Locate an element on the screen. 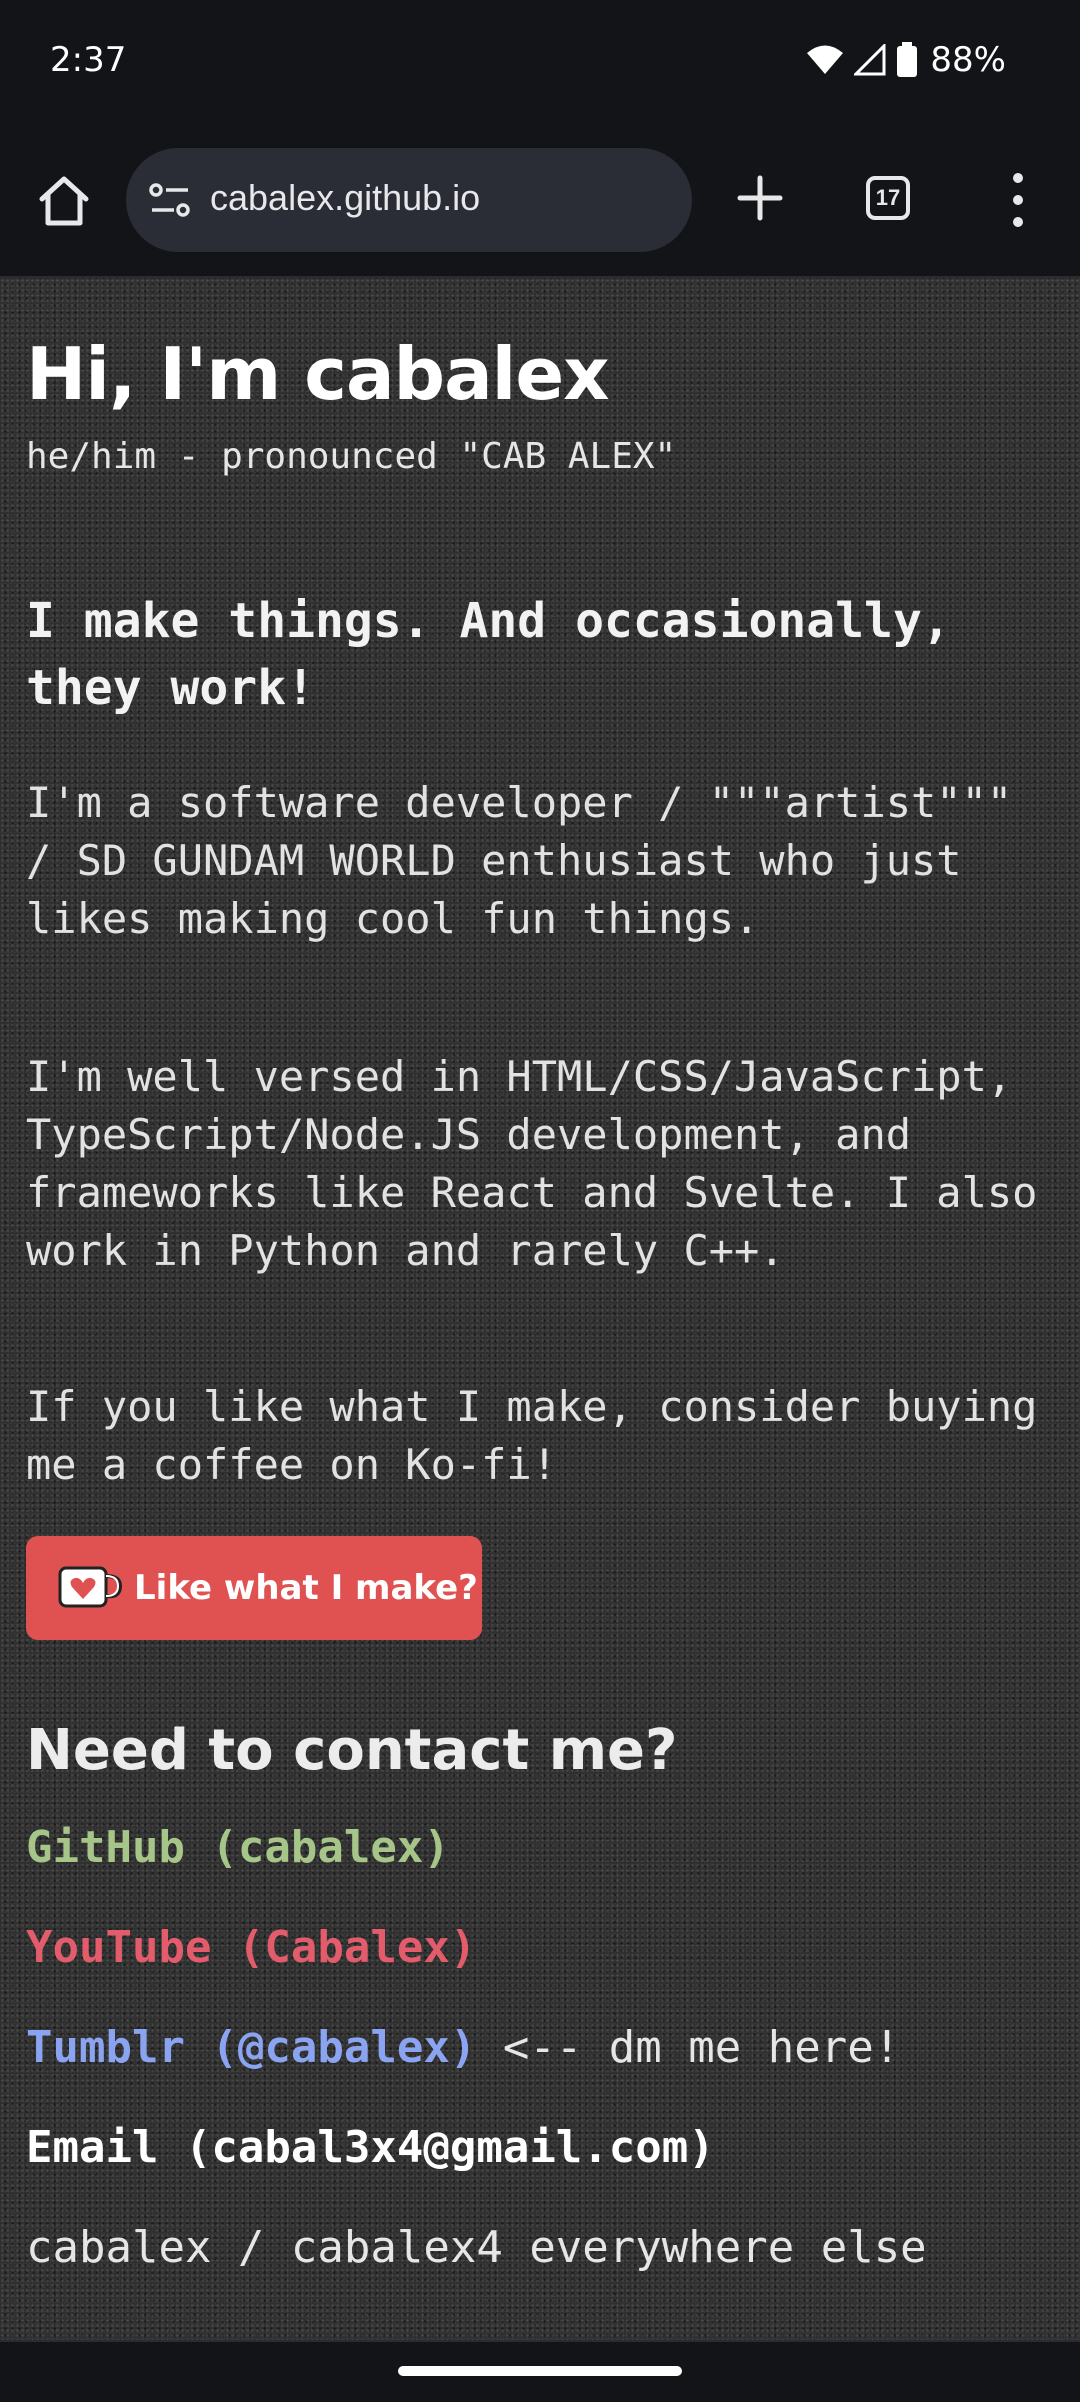  tab-count: 17 is located at coordinates (888, 197).